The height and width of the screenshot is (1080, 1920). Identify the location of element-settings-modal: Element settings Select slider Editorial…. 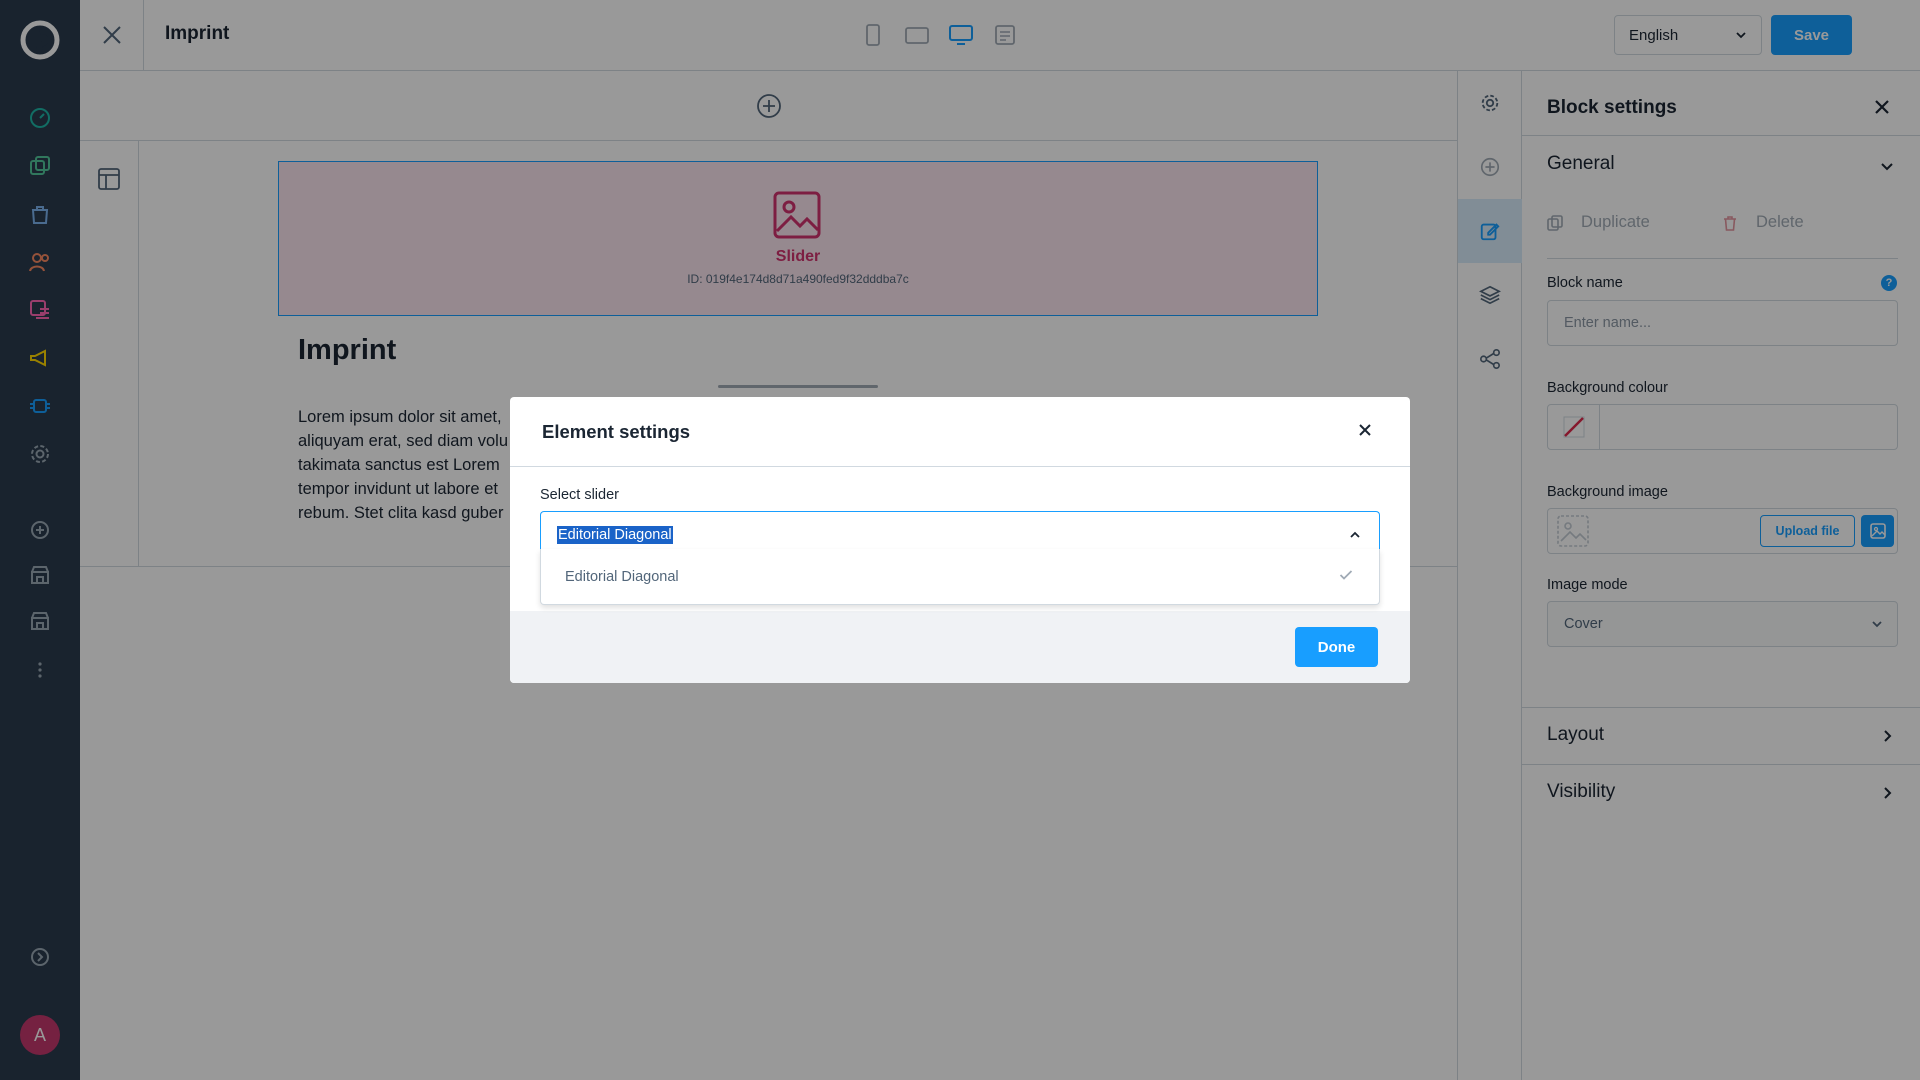
(960, 540).